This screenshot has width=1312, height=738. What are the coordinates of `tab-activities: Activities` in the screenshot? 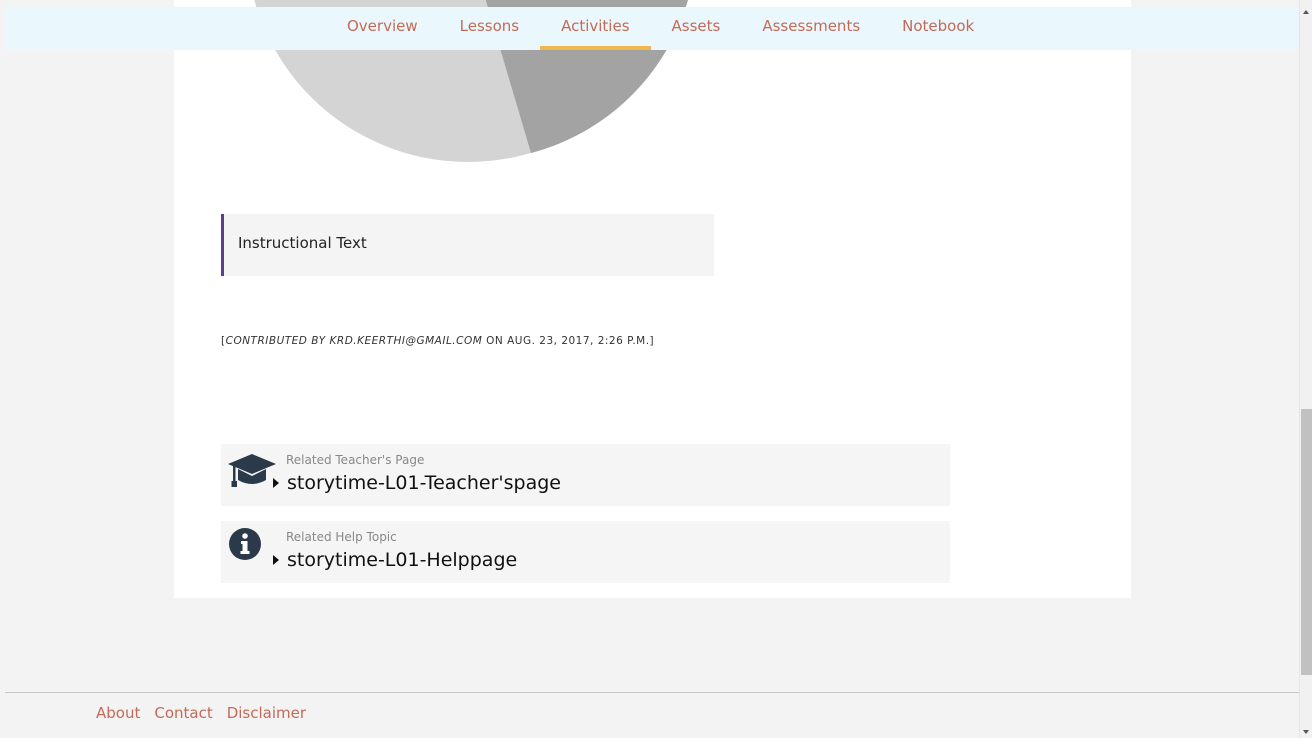 It's located at (595, 28).